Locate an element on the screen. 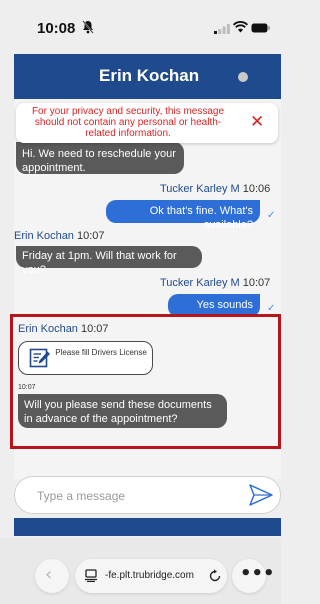  message-input is located at coordinates (137, 496).